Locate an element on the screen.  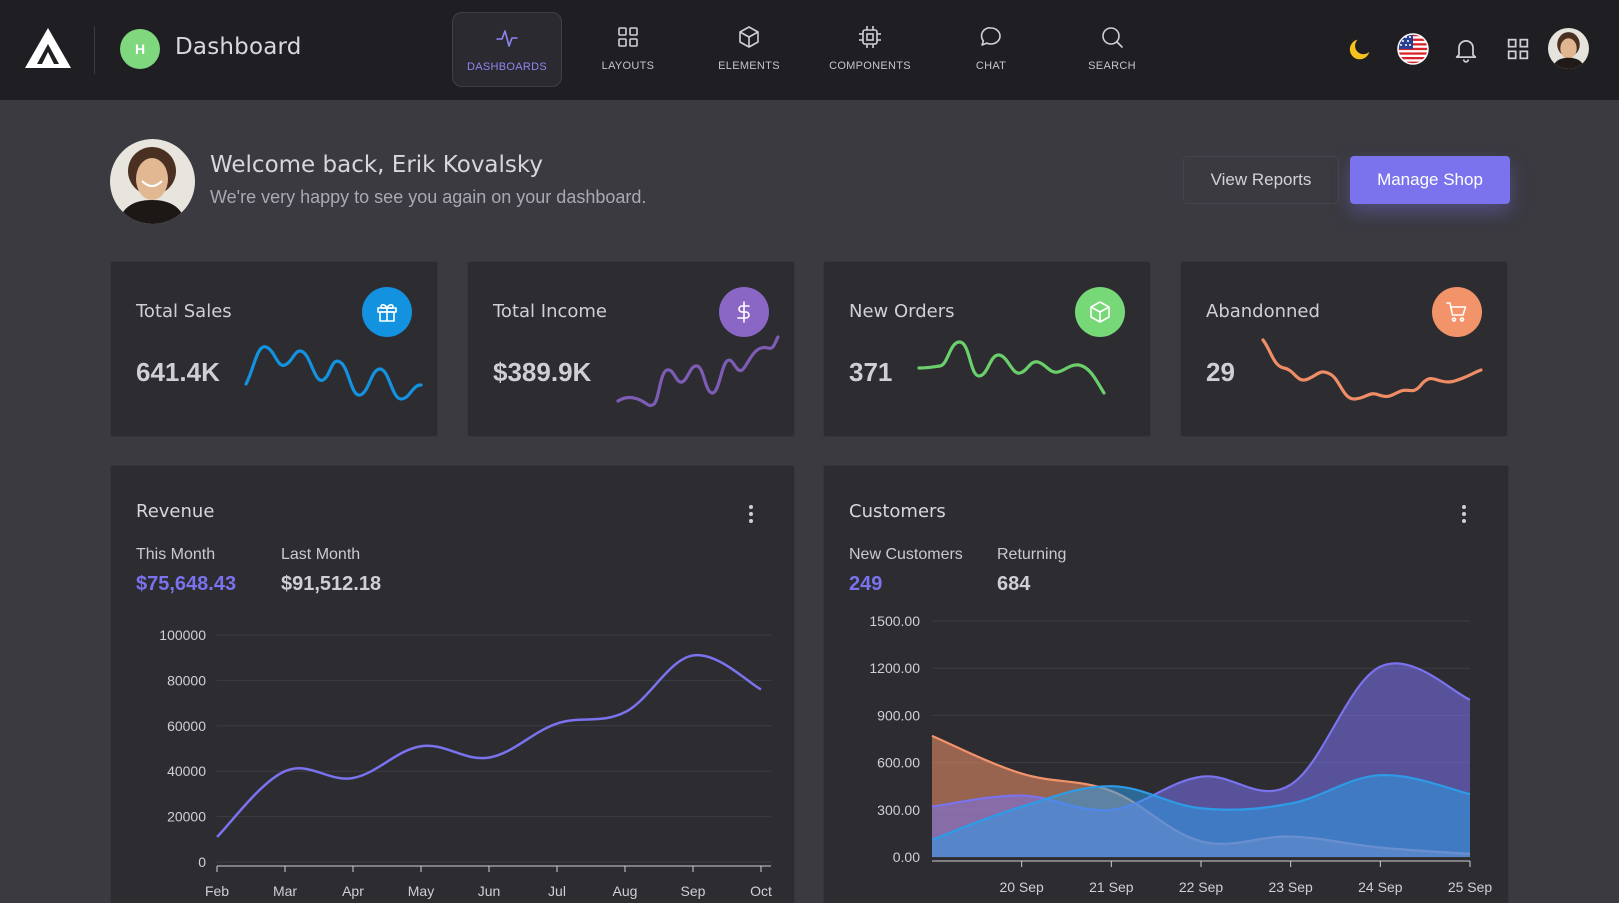
x-tick-label: 21 Sep is located at coordinates (1111, 887).